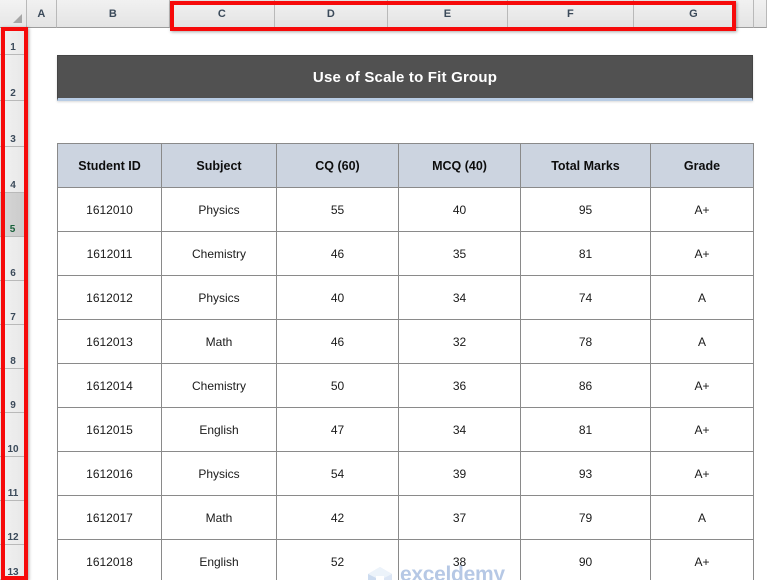  What do you see at coordinates (585, 297) in the screenshot?
I see `cell-total-marks: 74` at bounding box center [585, 297].